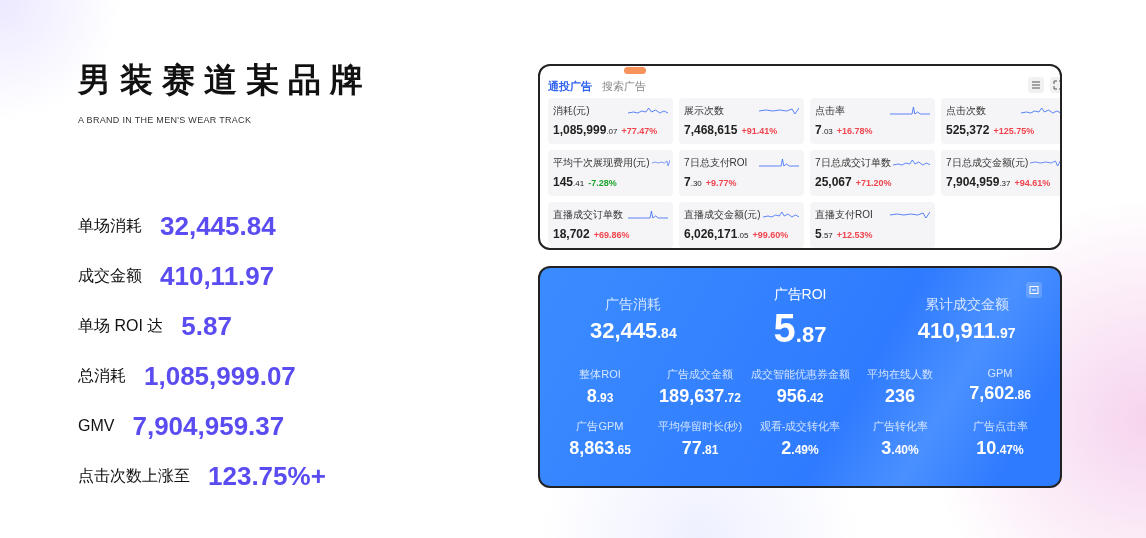  What do you see at coordinates (759, 131) in the screenshot?
I see `metric-change: +91.41%` at bounding box center [759, 131].